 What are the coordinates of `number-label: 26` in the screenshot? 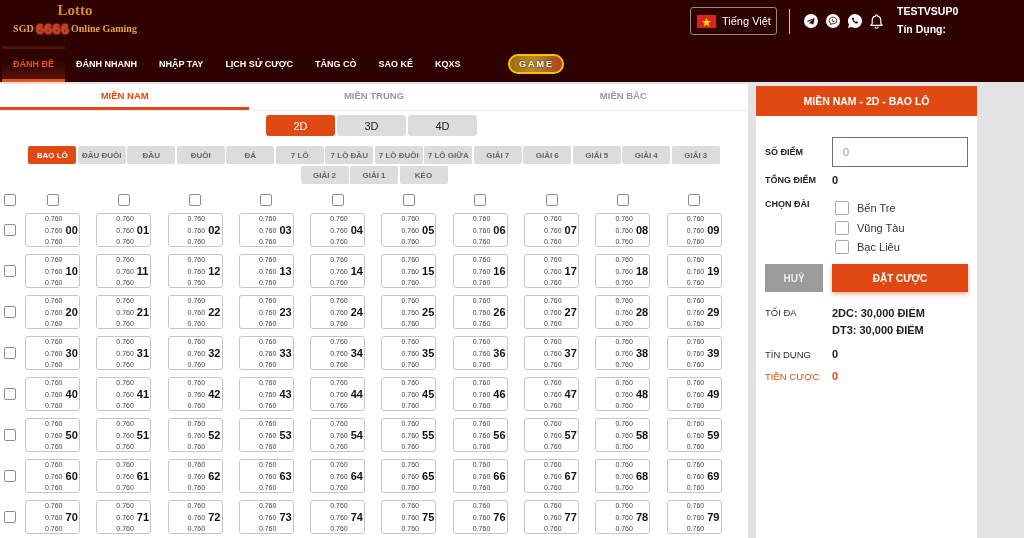 It's located at (499, 312).